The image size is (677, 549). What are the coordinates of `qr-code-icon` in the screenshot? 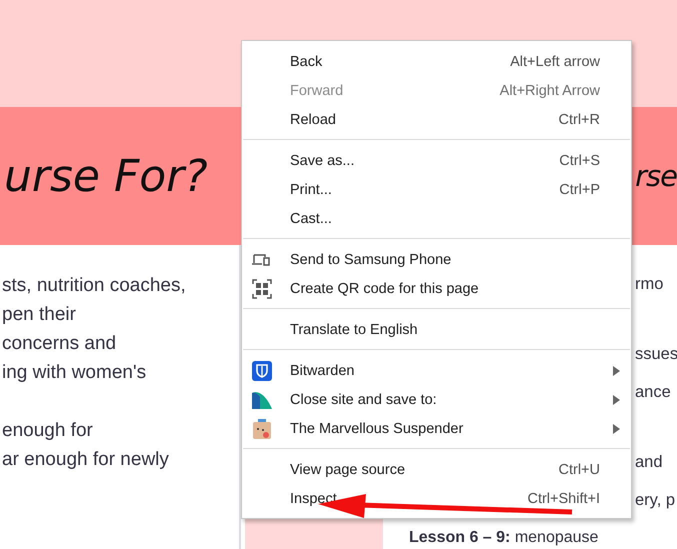 It's located at (262, 288).